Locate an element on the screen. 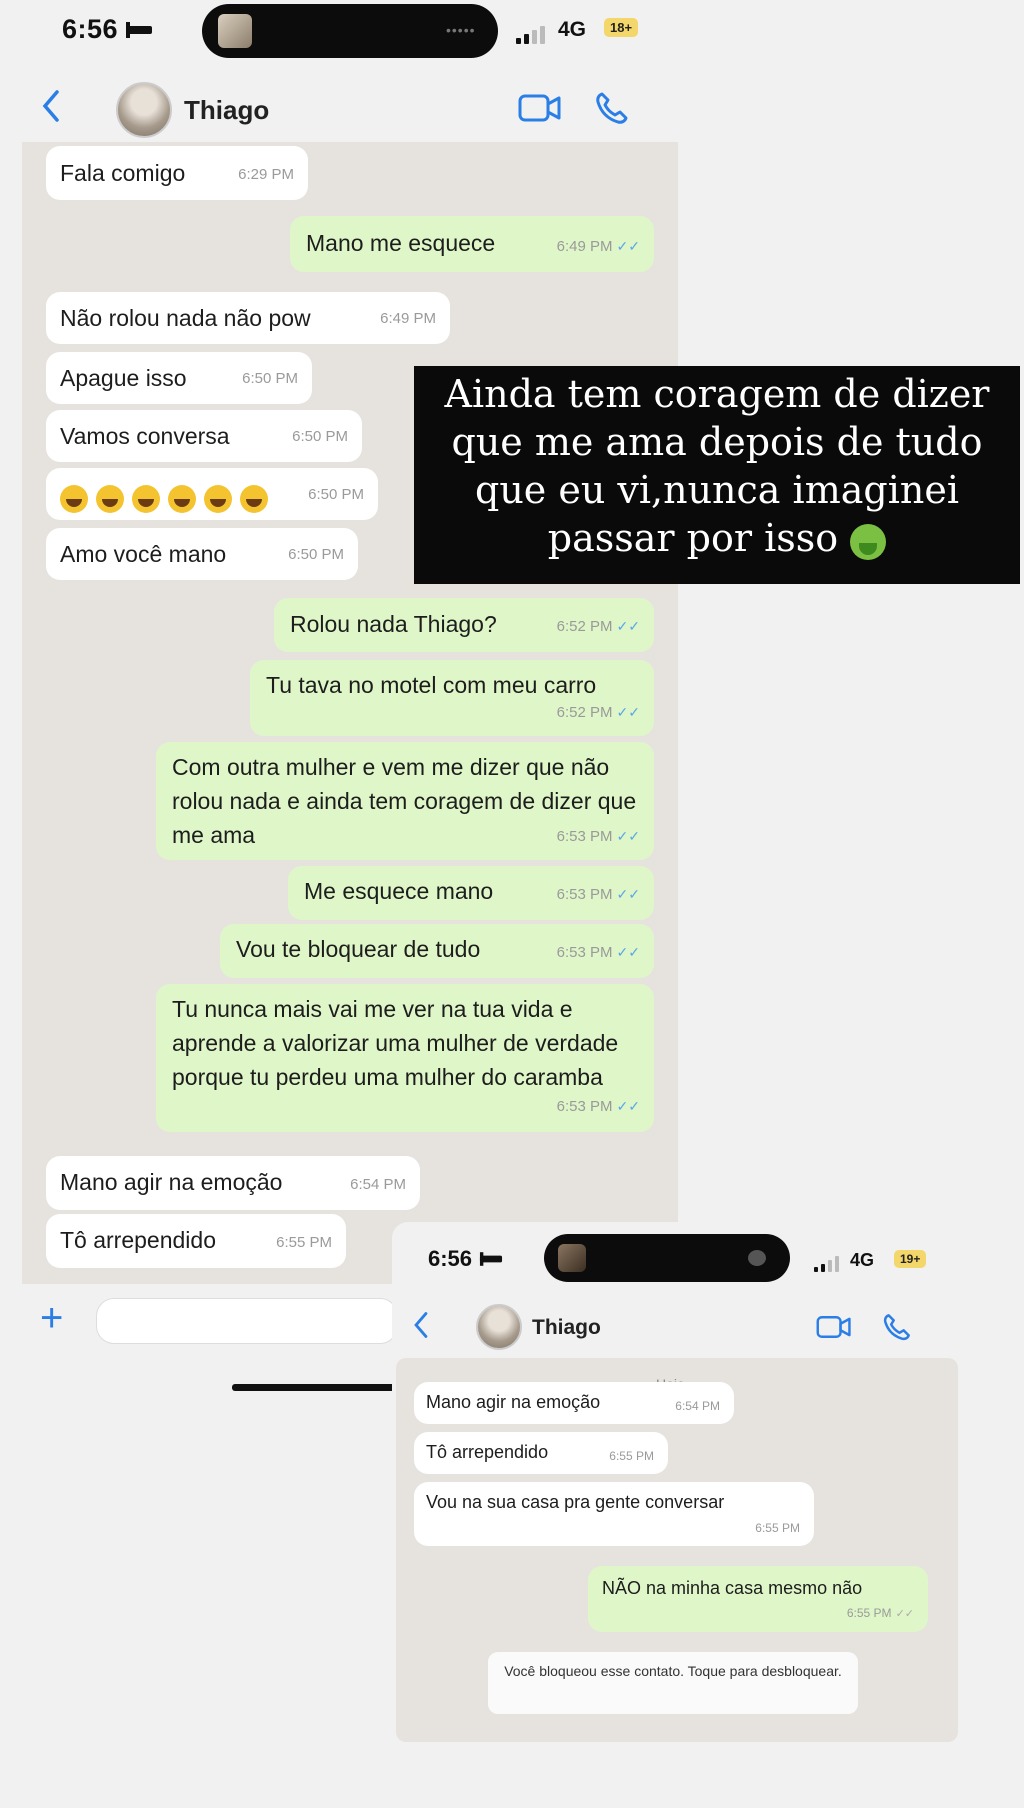 Image resolution: width=1024 pixels, height=1808 pixels. nauseated-face-icon is located at coordinates (868, 541).